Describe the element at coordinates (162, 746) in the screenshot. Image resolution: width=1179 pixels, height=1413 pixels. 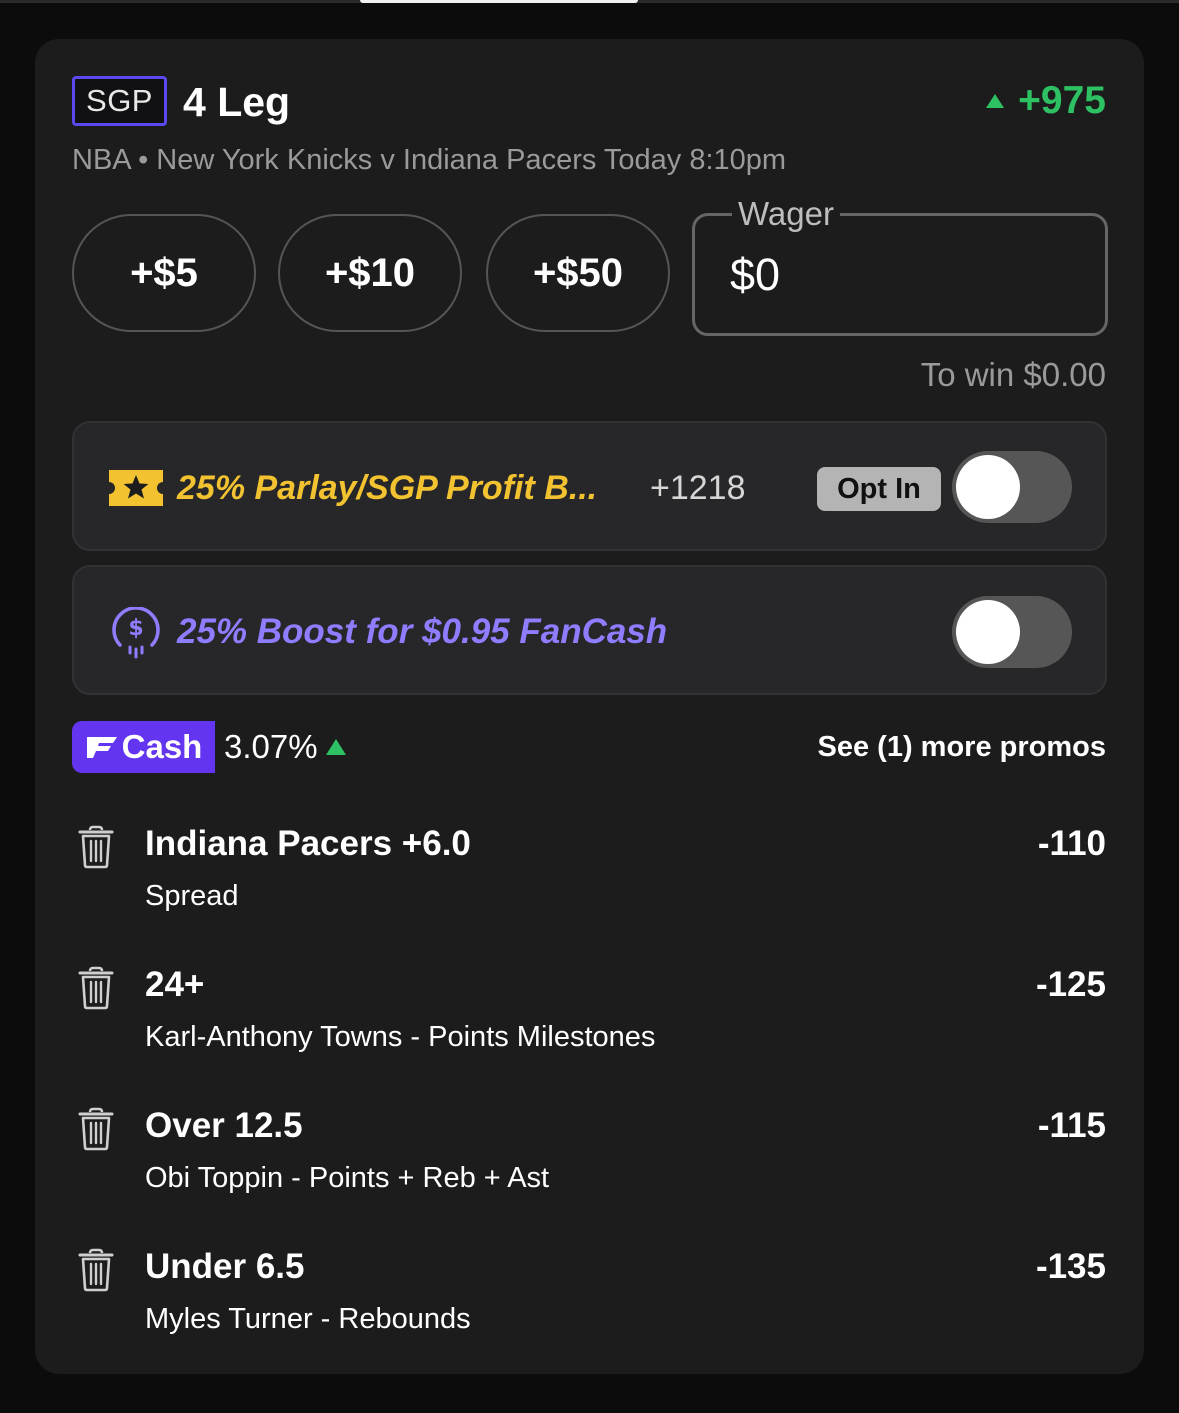
I see `fancash-badge-label: Cash` at that location.